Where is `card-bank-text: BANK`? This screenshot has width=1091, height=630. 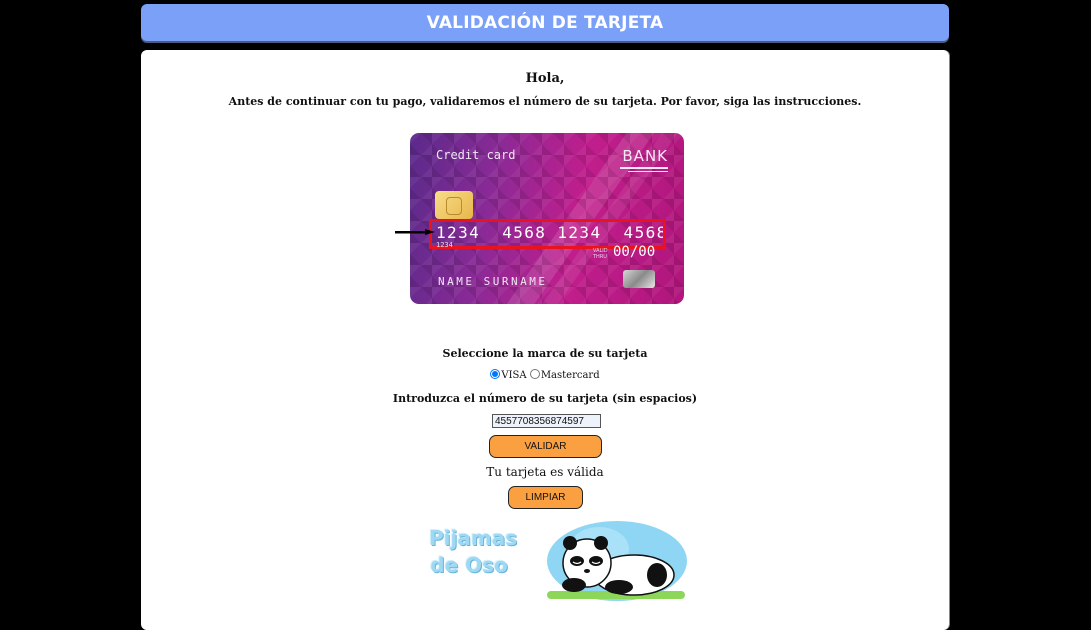
card-bank-text: BANK is located at coordinates (645, 156).